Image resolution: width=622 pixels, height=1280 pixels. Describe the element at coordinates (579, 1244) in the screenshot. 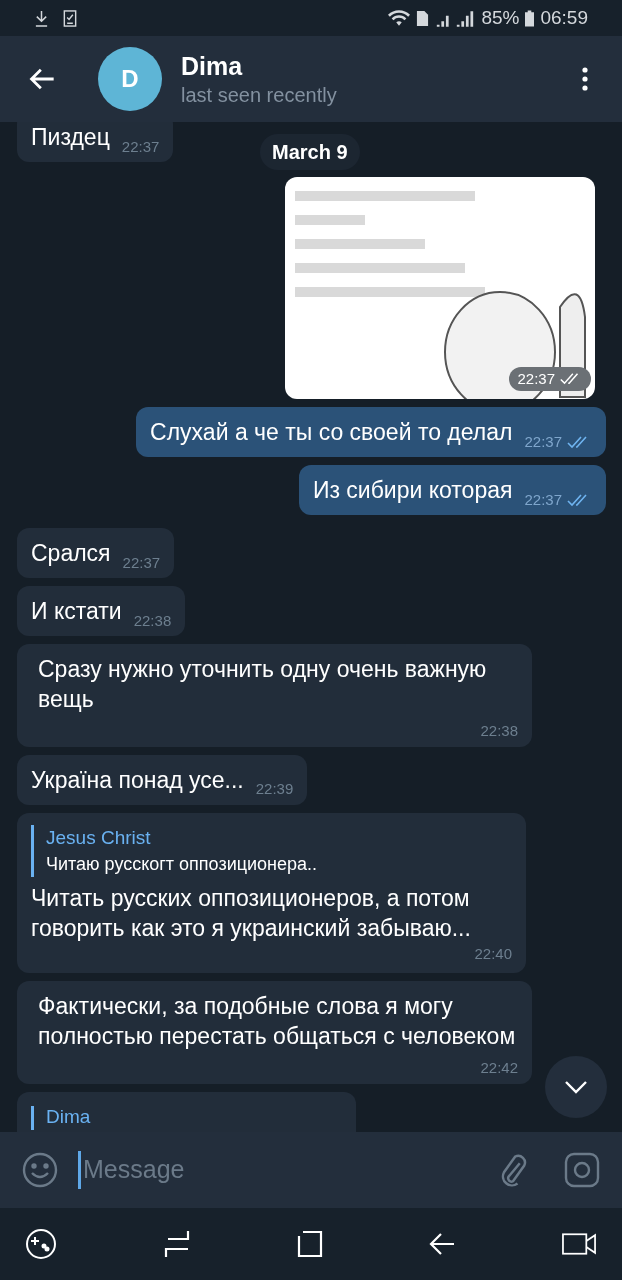

I see `screen-record-icon` at that location.